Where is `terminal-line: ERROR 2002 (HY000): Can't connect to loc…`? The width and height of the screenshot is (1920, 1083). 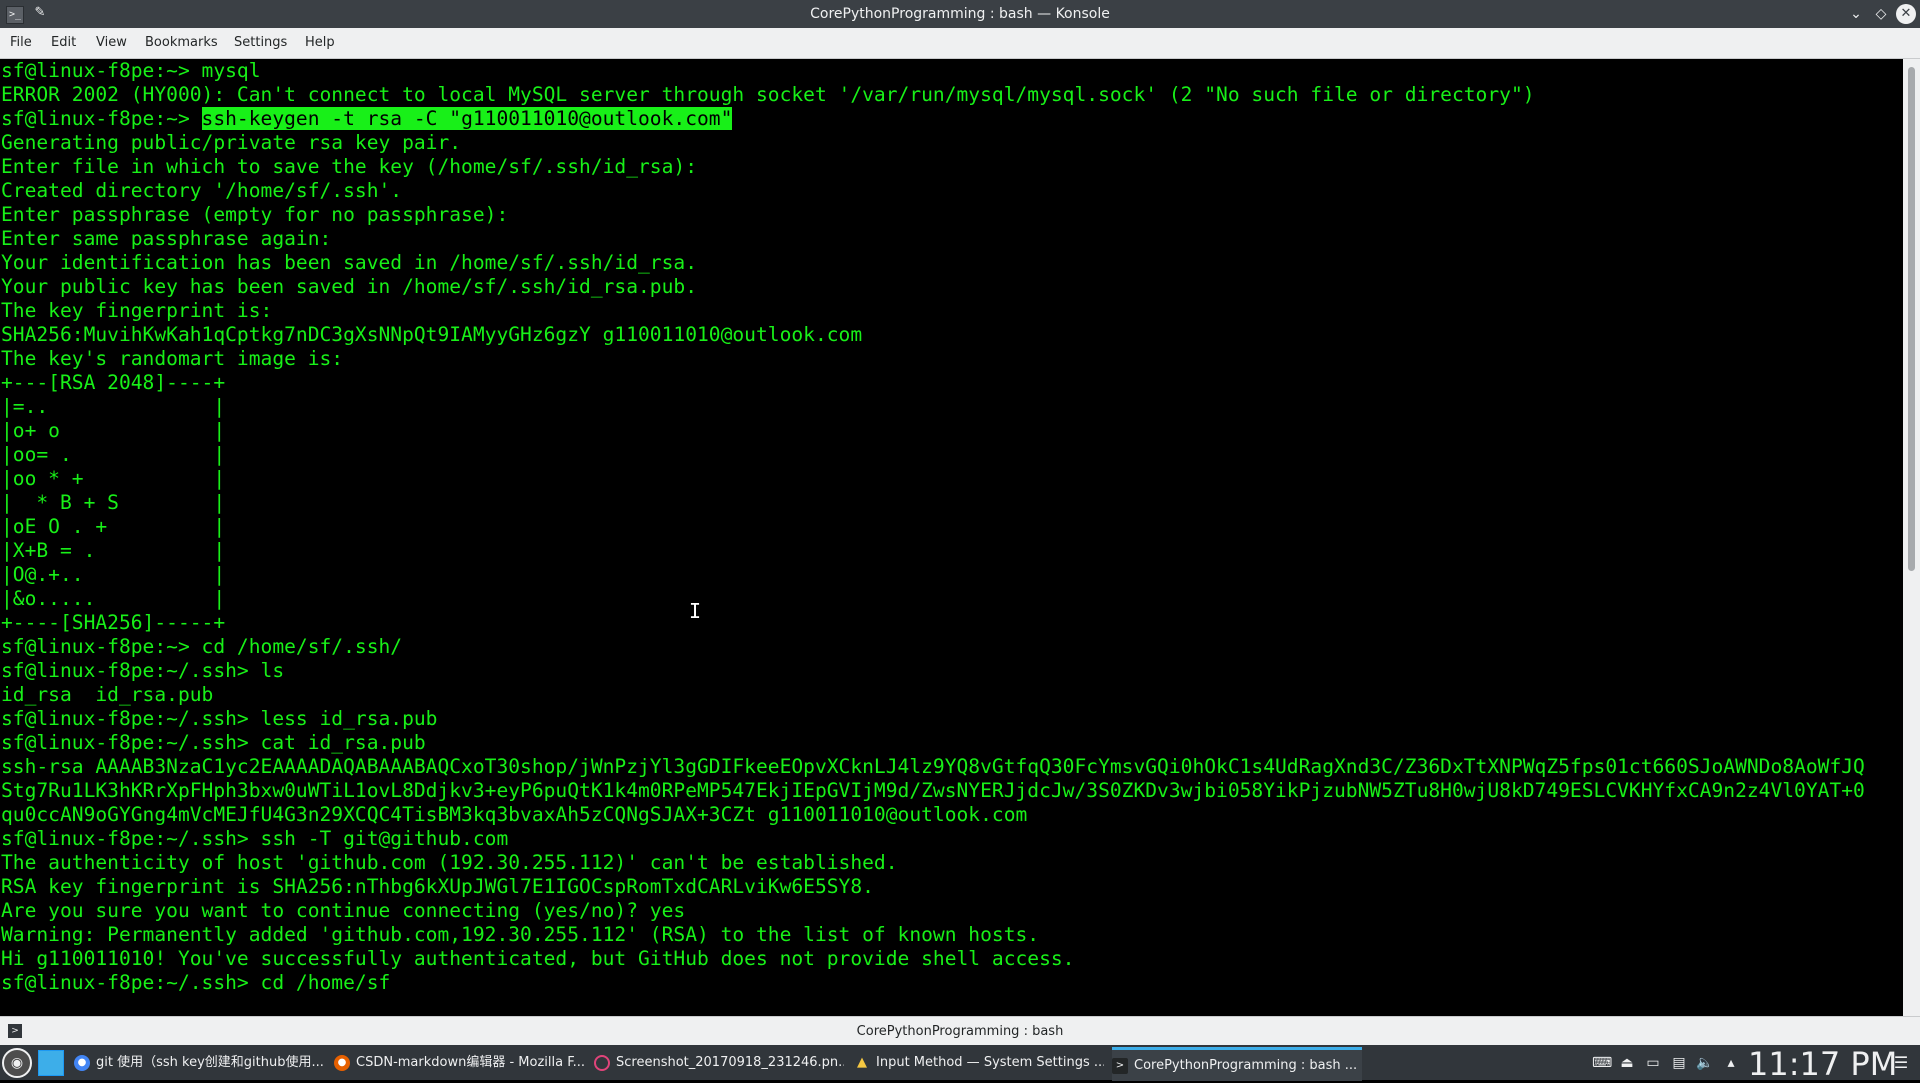 terminal-line: ERROR 2002 (HY000): Can't connect to loc… is located at coordinates (768, 94).